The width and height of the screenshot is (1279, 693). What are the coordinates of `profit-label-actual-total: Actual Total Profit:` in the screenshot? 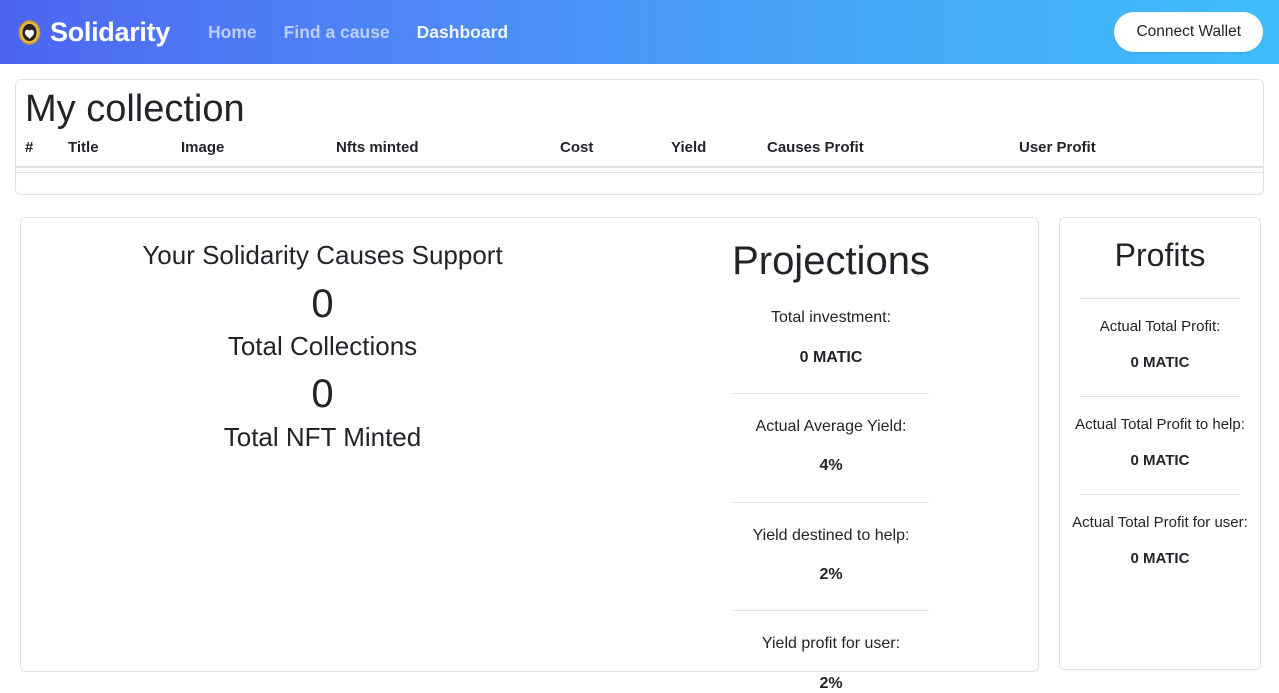 It's located at (1160, 327).